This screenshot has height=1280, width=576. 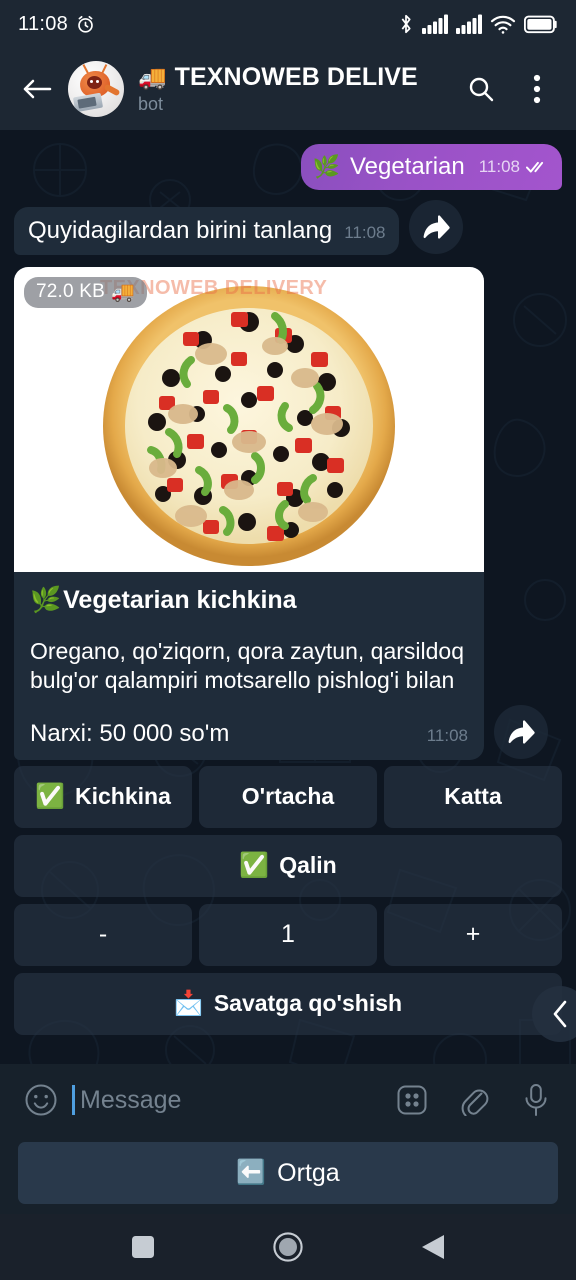 I want to click on page-title: TEXNOWEB DELIVE, so click(x=296, y=77).